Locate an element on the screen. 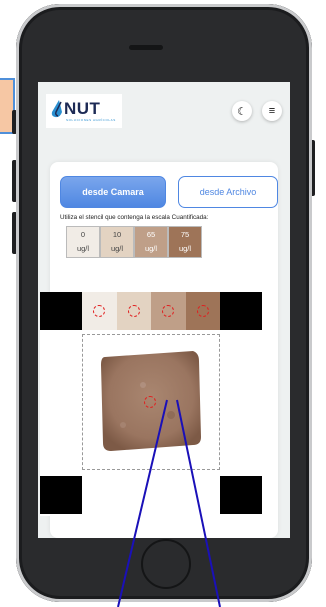 The image size is (326, 607). annotation-line-right is located at coordinates (198, 503).